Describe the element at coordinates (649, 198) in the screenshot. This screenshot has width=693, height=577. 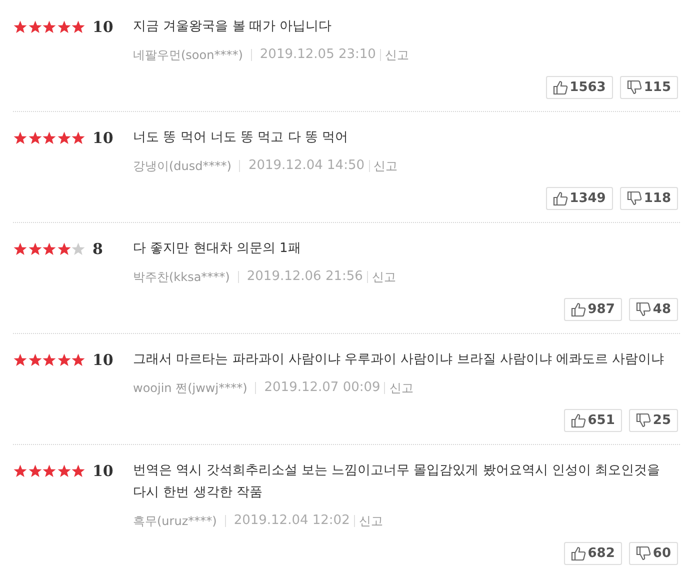
I see `dislike-button: 118` at that location.